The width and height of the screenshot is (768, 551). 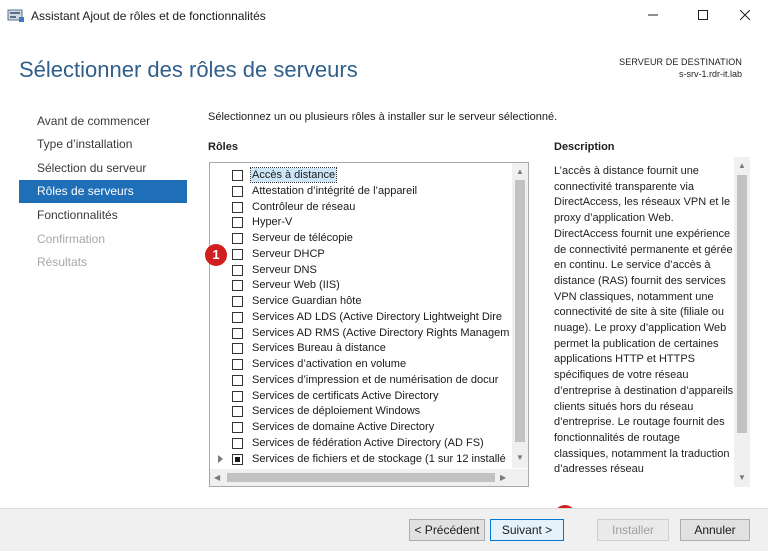 What do you see at coordinates (220, 458) in the screenshot?
I see `expand-arrow-icon` at bounding box center [220, 458].